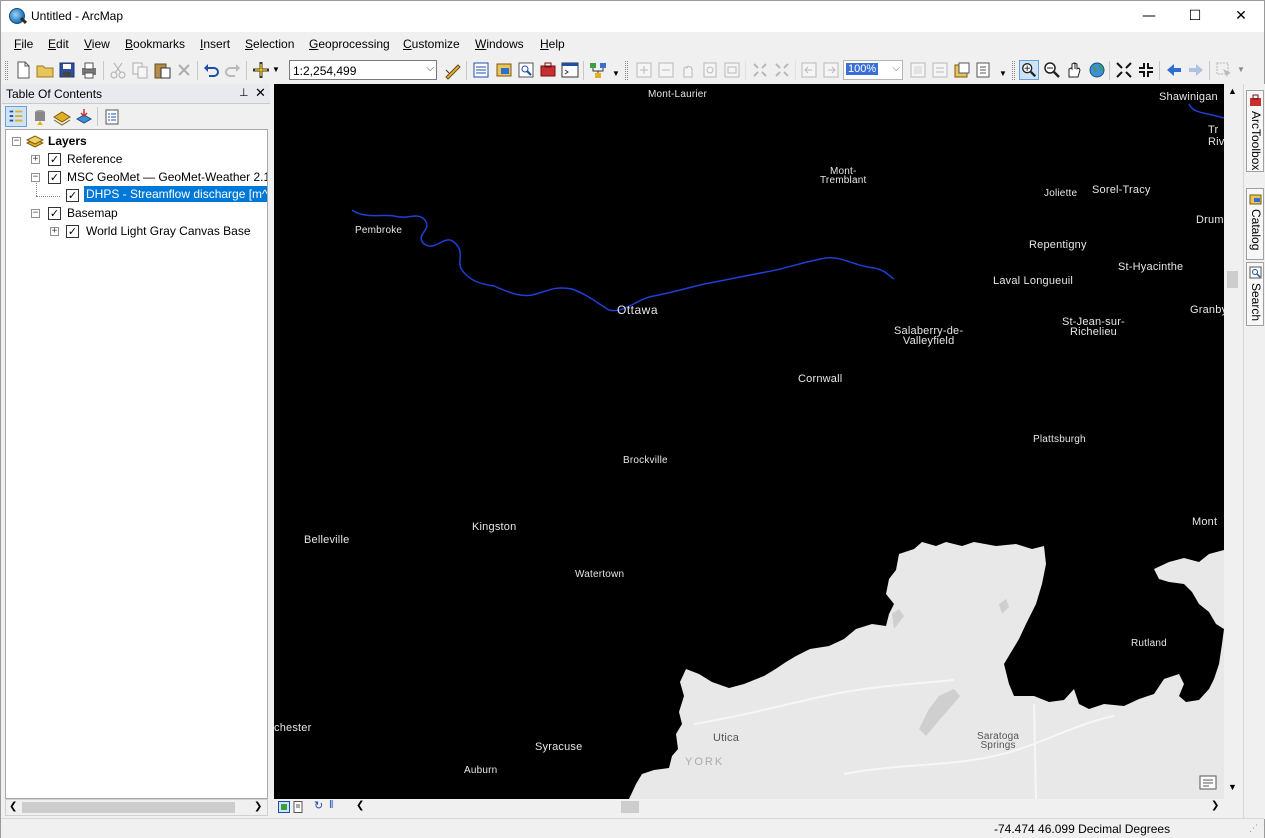 The width and height of the screenshot is (1265, 838). What do you see at coordinates (184, 70) in the screenshot?
I see `delete-icon` at bounding box center [184, 70].